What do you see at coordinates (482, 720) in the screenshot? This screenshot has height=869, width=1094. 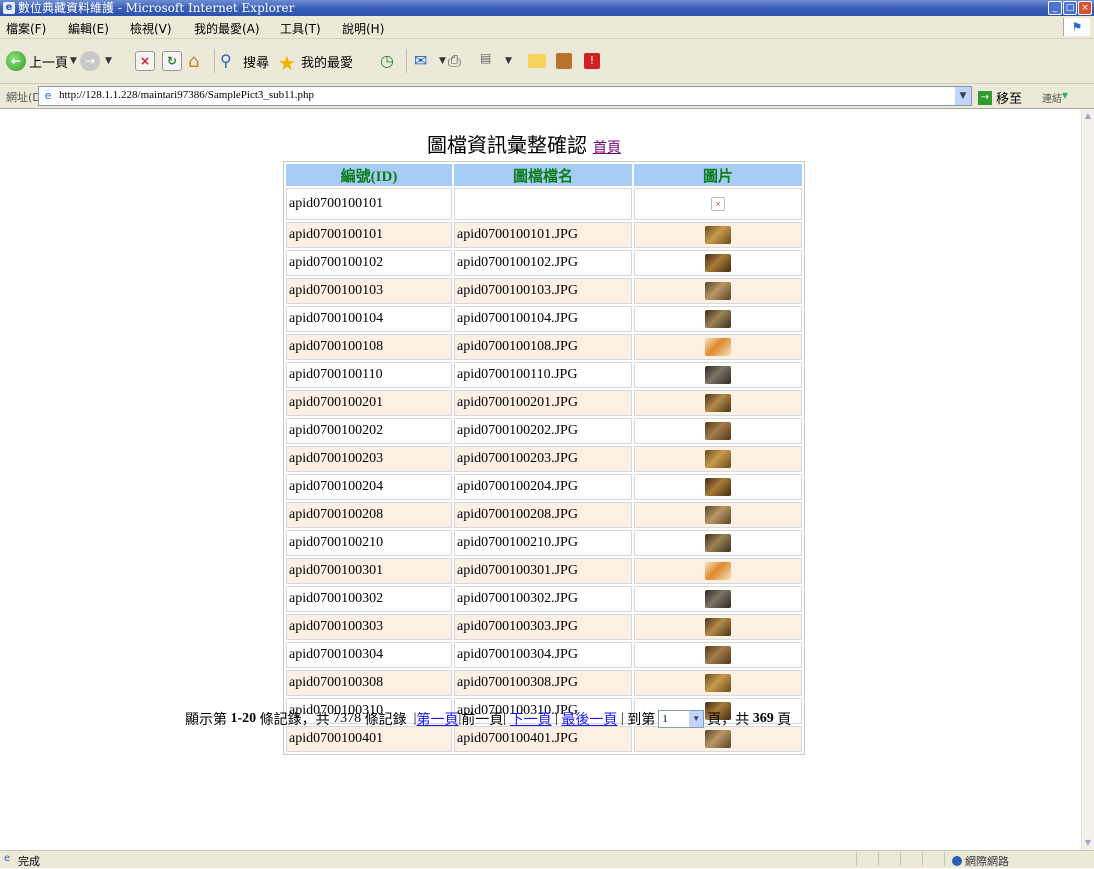 I see `prev-page-text: 前一頁` at bounding box center [482, 720].